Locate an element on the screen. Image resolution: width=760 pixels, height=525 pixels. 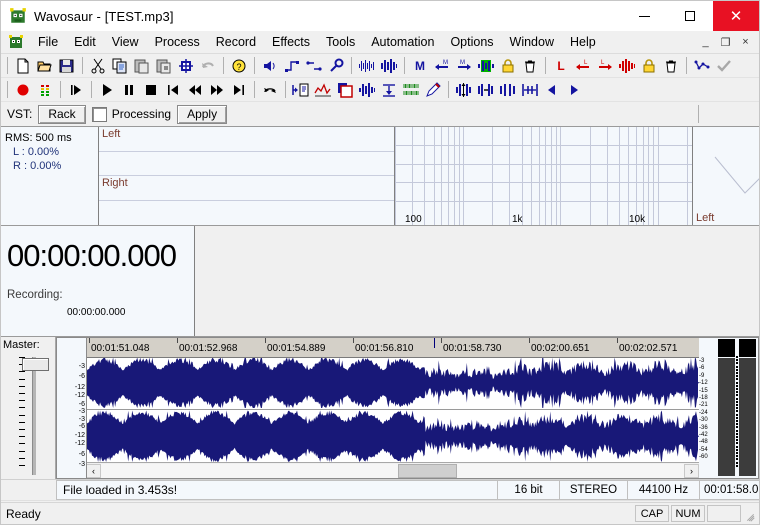
menu-item-automation: Automation is located at coordinates (402, 42).